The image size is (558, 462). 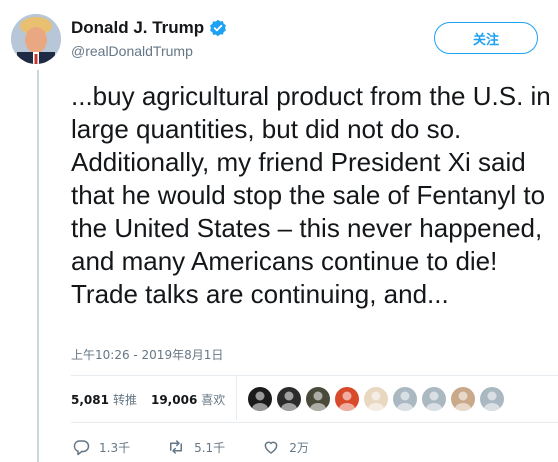 What do you see at coordinates (90, 400) in the screenshot?
I see `retweet-count: 5,081` at bounding box center [90, 400].